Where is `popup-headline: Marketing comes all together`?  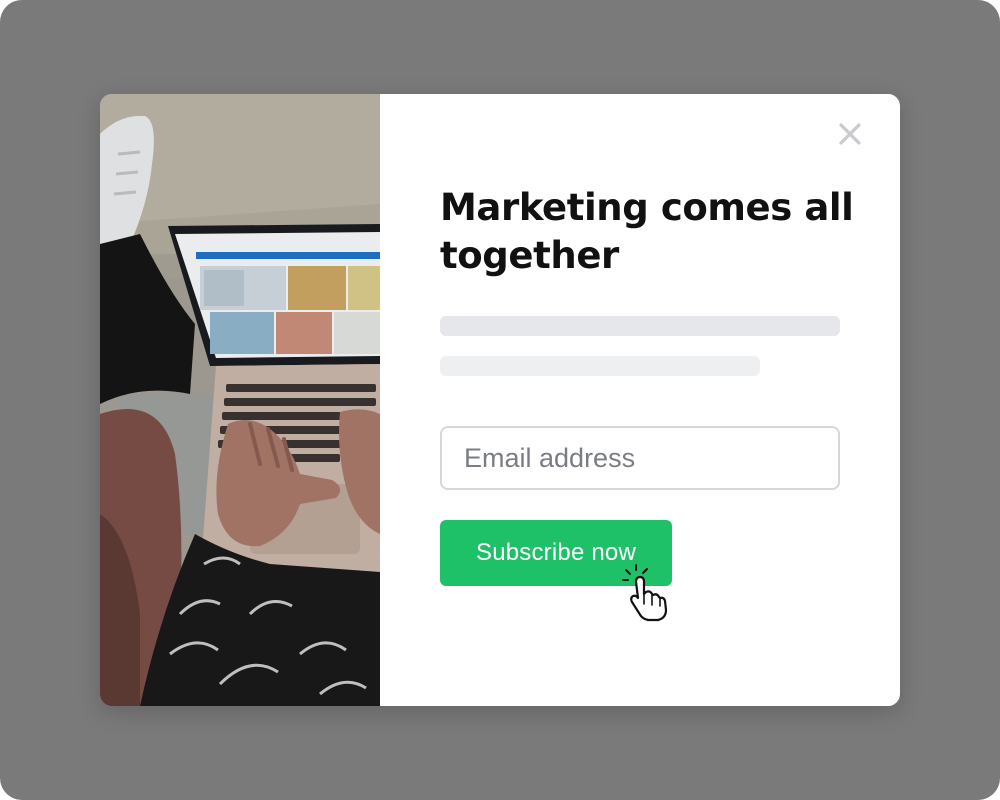 popup-headline: Marketing comes all together is located at coordinates (647, 231).